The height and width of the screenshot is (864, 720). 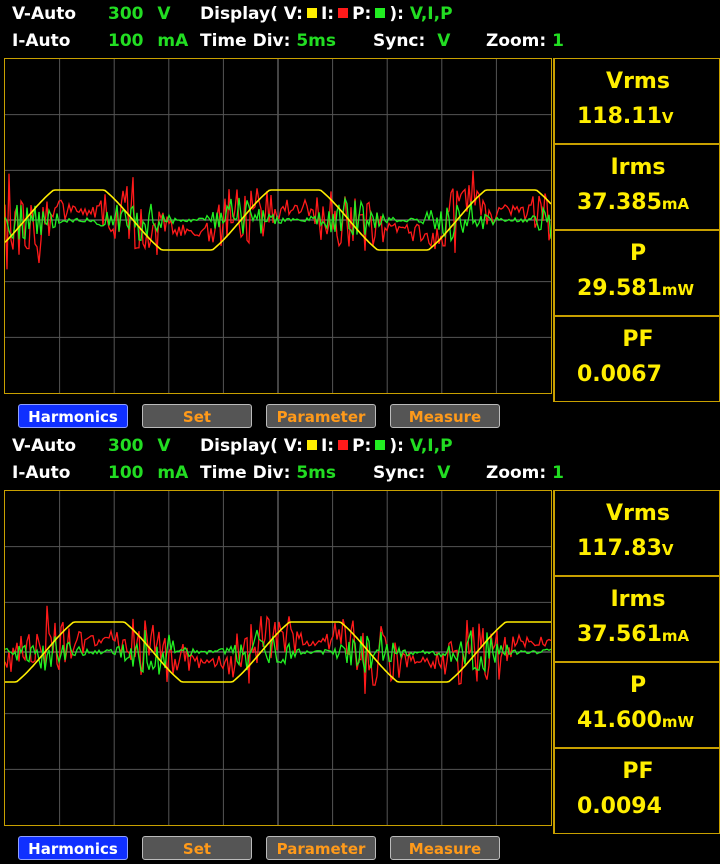 What do you see at coordinates (316, 41) in the screenshot?
I see `time-div-value: 5ms` at bounding box center [316, 41].